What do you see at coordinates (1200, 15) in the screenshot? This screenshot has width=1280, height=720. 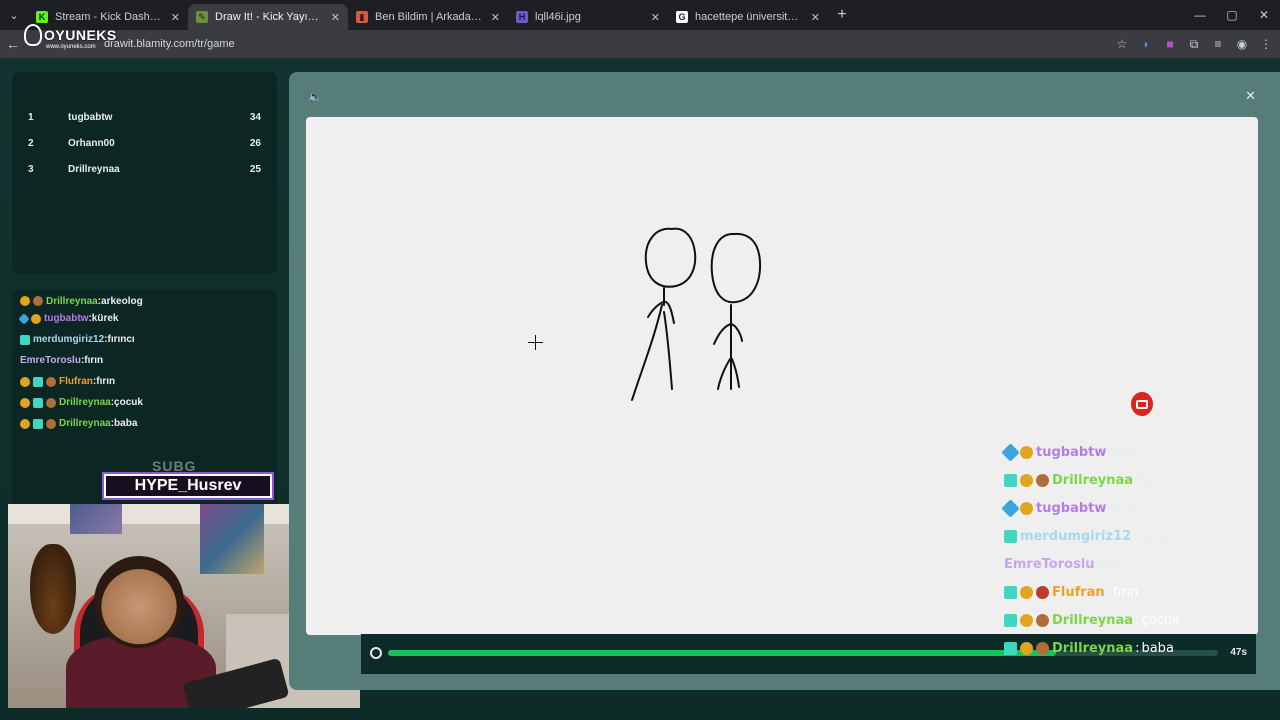 I see `minimize-icon: —` at bounding box center [1200, 15].